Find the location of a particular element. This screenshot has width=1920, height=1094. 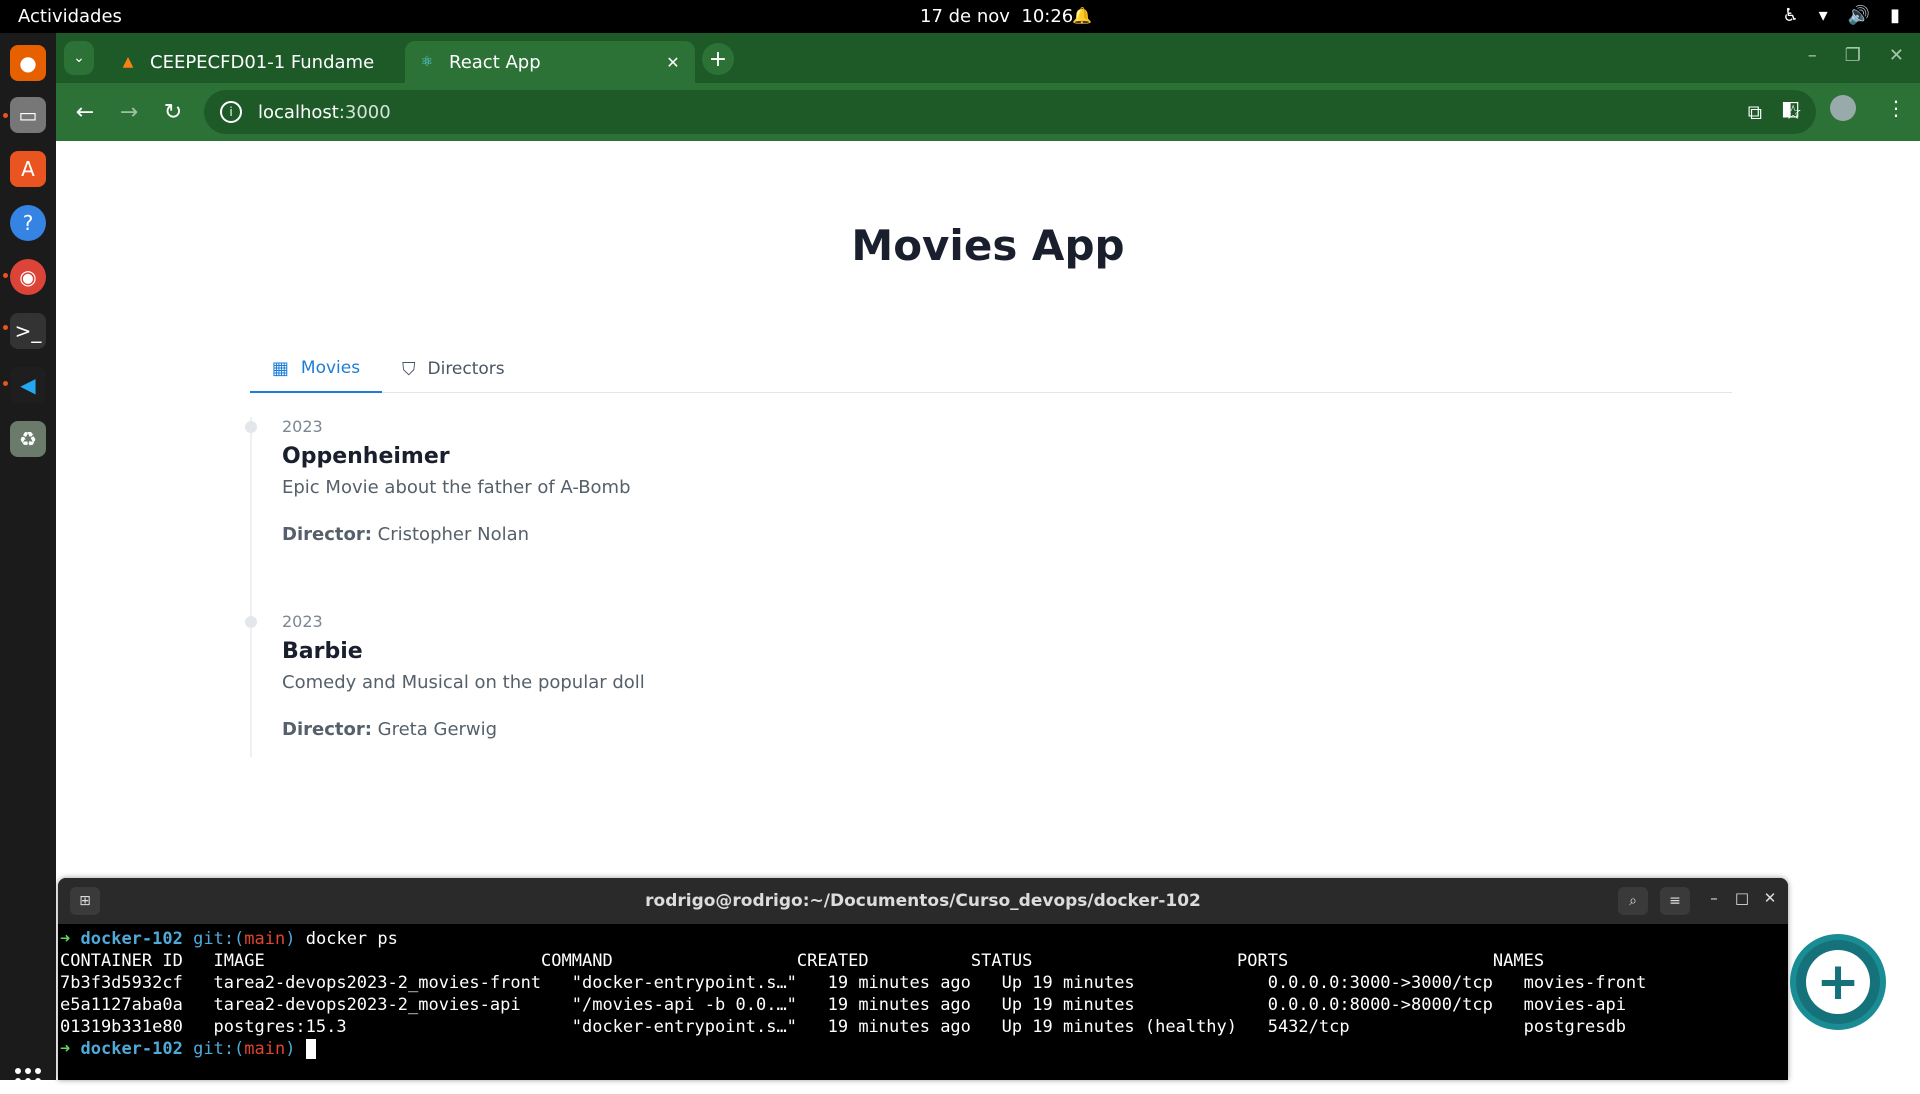

maximize-icon: ❐ is located at coordinates (1853, 55).